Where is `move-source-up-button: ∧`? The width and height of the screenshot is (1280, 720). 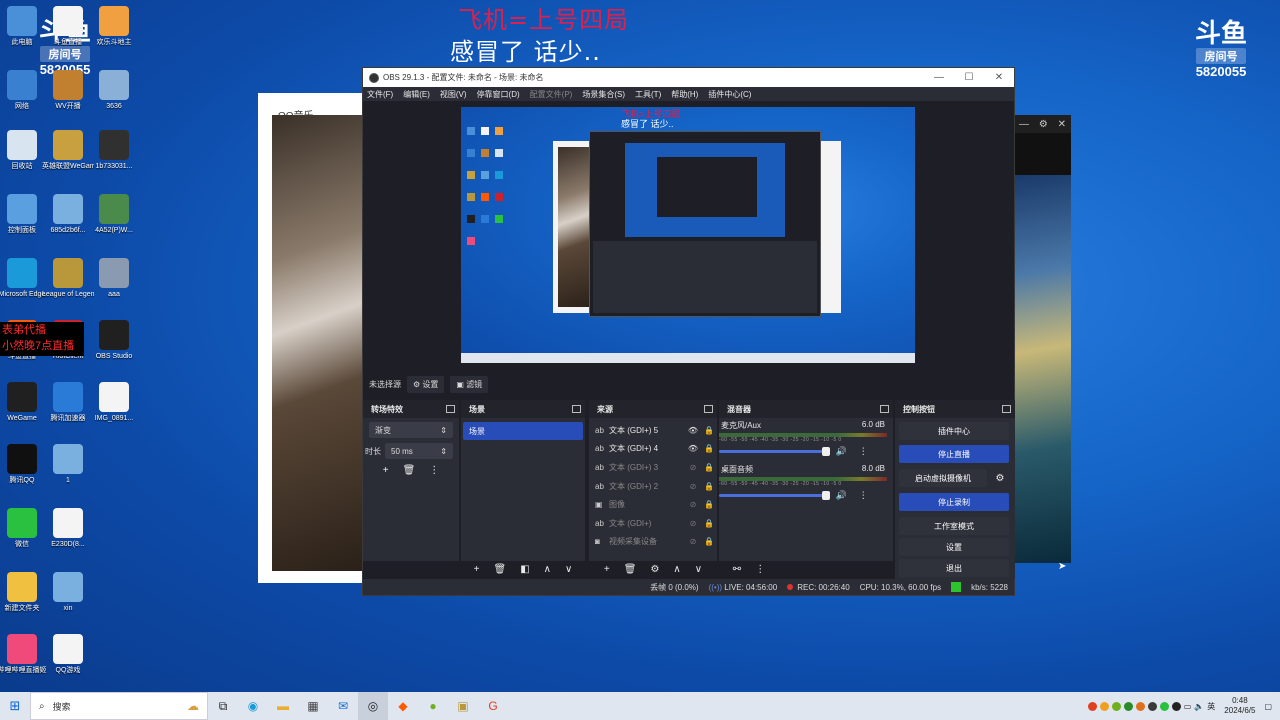 move-source-up-button: ∧ is located at coordinates (676, 569).